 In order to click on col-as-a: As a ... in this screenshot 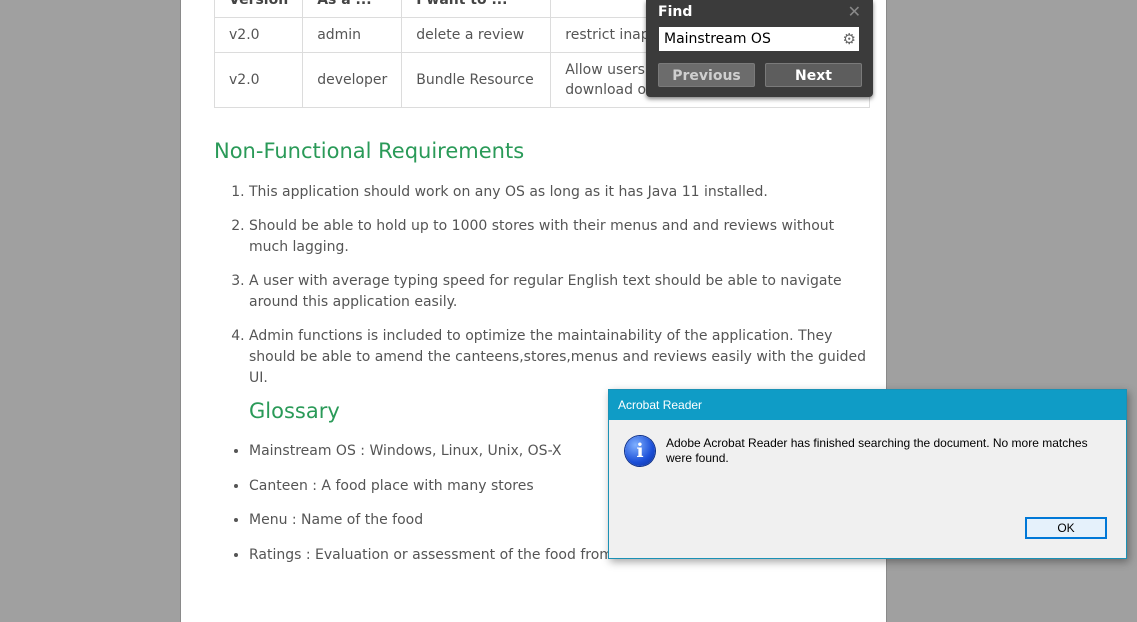, I will do `click(352, 9)`.